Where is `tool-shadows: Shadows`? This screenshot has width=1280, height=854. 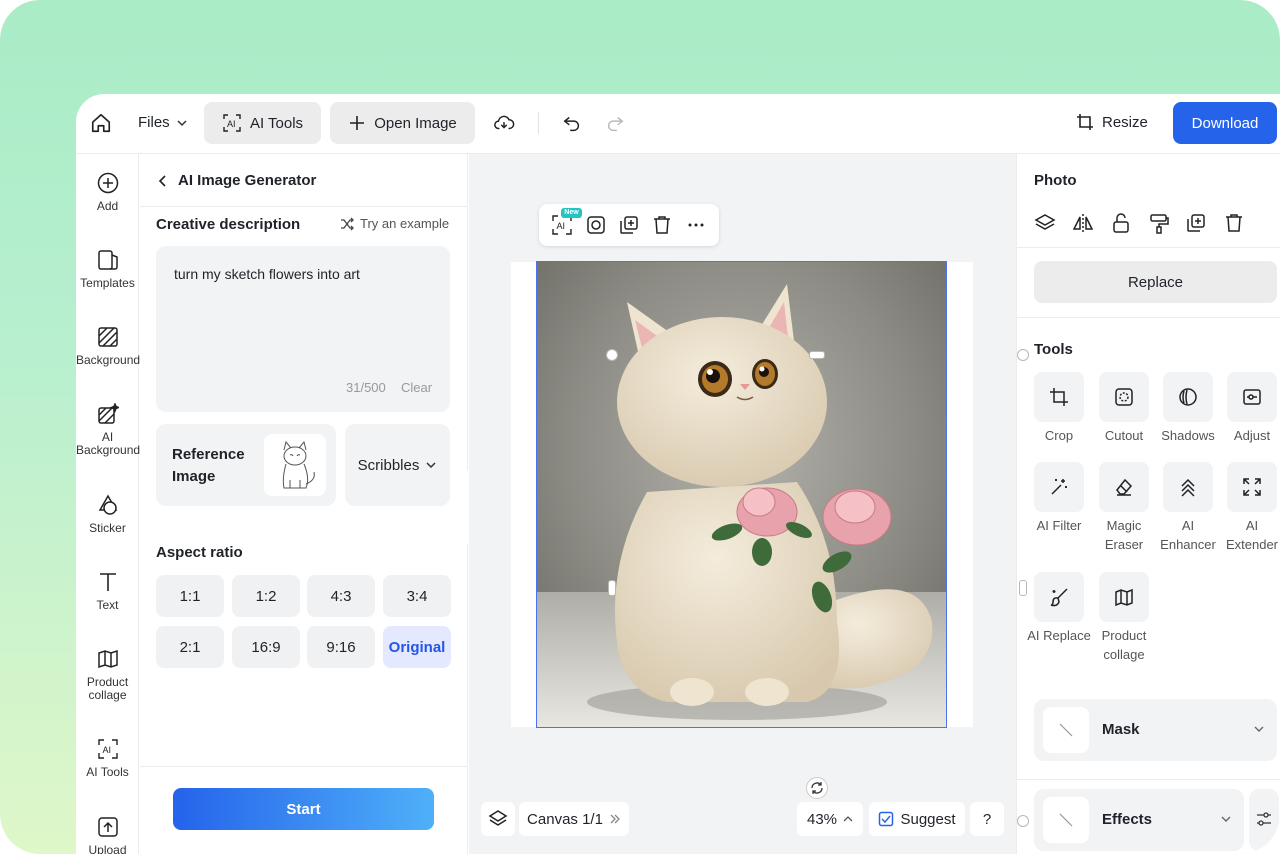 tool-shadows: Shadows is located at coordinates (1188, 408).